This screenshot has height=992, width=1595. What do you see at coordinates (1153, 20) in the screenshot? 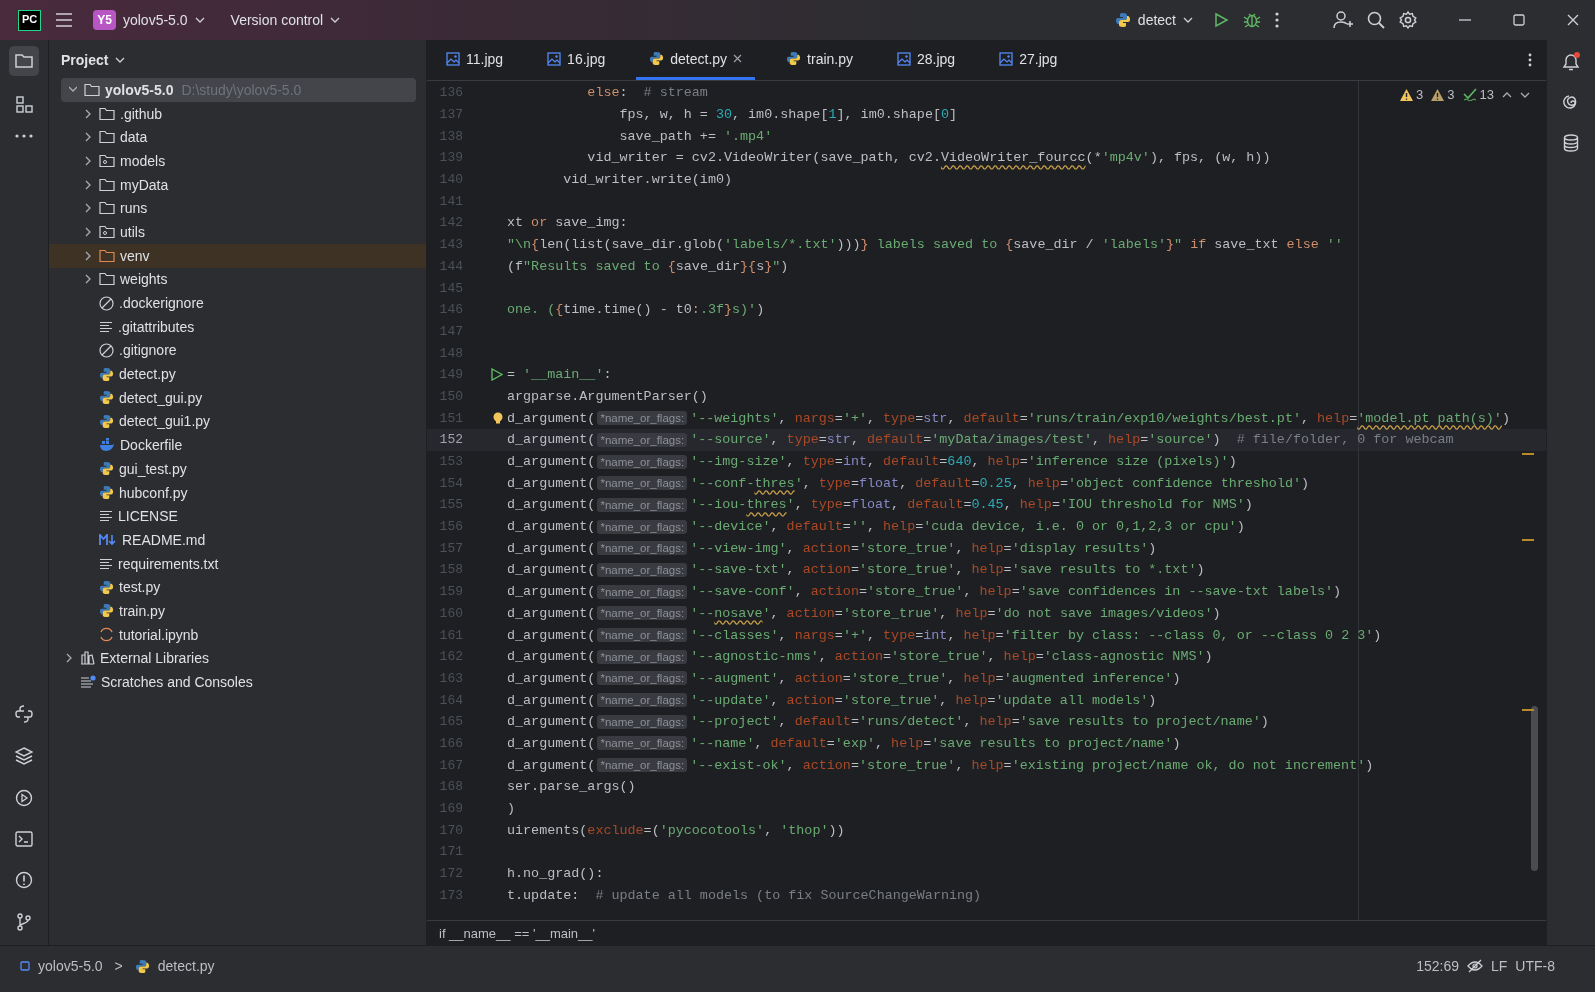
I see `run-configuration-selector: detect` at bounding box center [1153, 20].